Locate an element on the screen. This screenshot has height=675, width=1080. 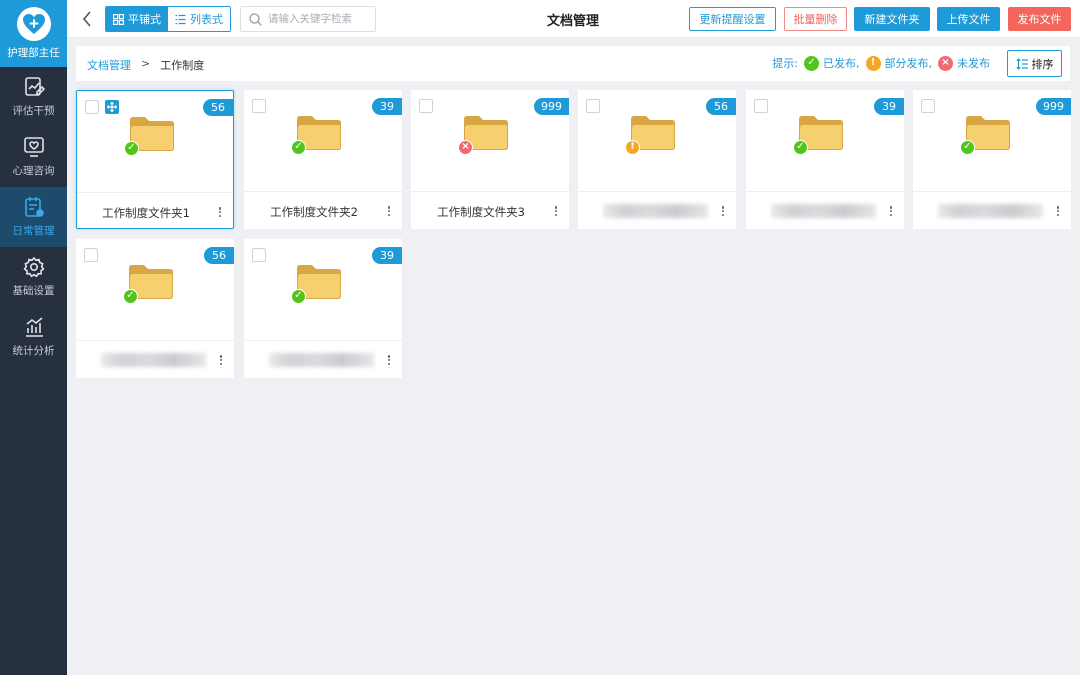
folder-name: 工作制度文件夹3 is located at coordinates (481, 212).